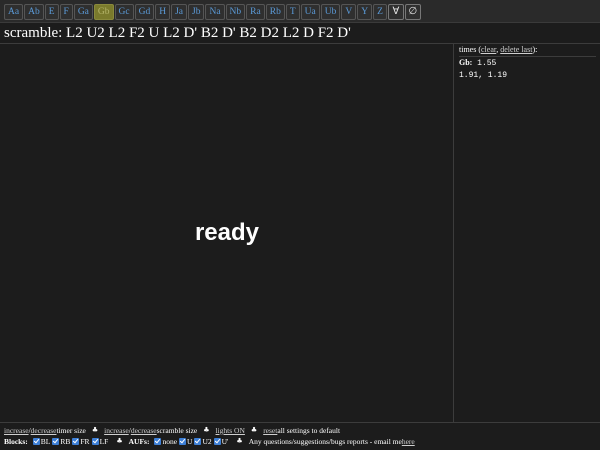 This screenshot has height=450, width=600. What do you see at coordinates (177, 430) in the screenshot?
I see `scramble-size-label: scramble size` at bounding box center [177, 430].